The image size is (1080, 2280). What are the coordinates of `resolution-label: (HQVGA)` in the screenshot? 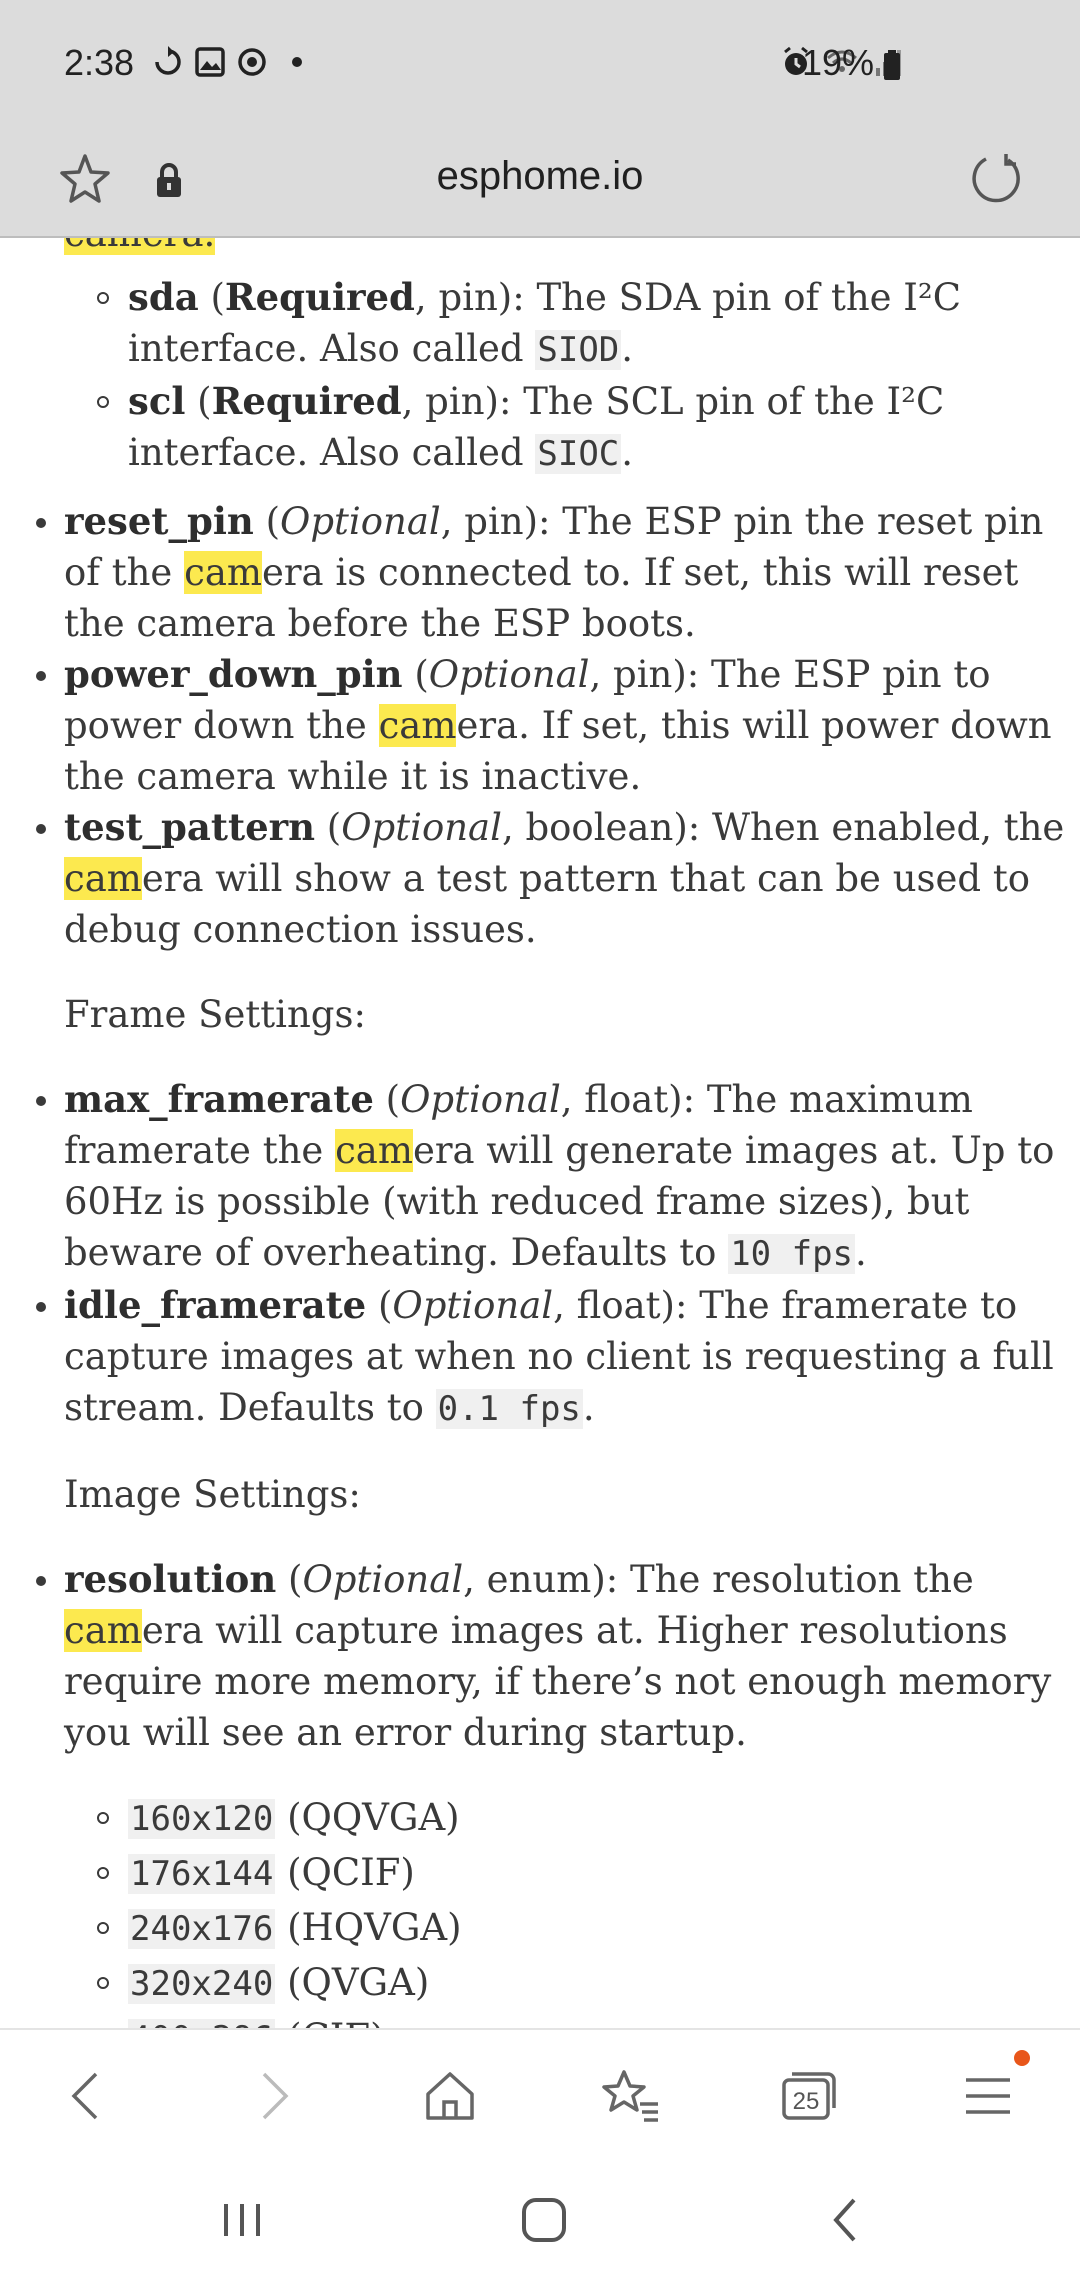 It's located at (374, 1927).